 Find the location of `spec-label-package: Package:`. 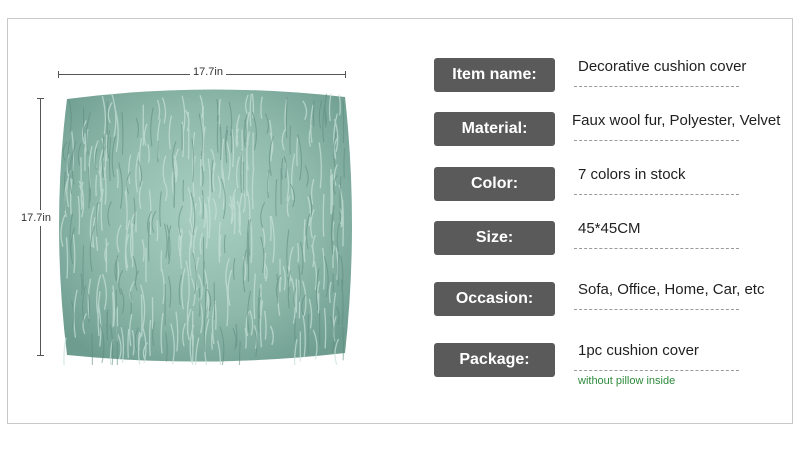

spec-label-package: Package: is located at coordinates (494, 360).